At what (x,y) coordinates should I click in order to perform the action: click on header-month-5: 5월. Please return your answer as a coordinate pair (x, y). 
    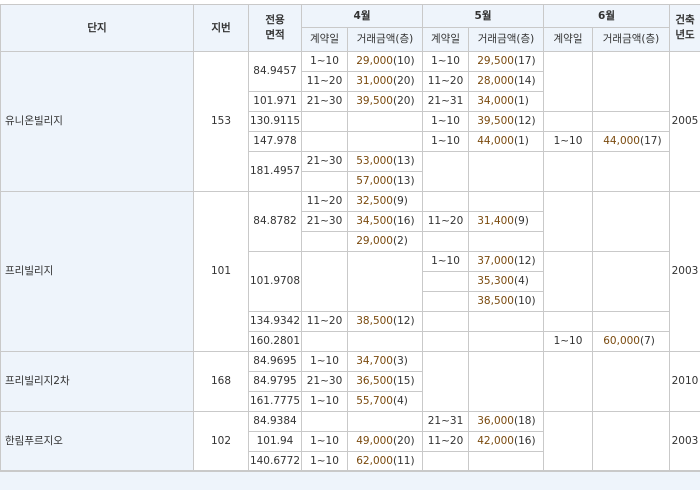
    Looking at the image, I should click on (483, 16).